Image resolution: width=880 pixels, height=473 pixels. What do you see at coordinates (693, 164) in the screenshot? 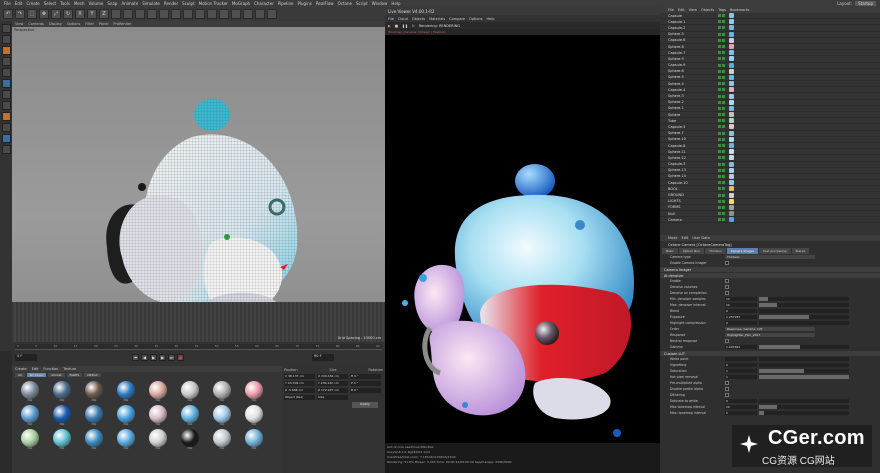
I see `object-name: Capsule.3` at bounding box center [693, 164].